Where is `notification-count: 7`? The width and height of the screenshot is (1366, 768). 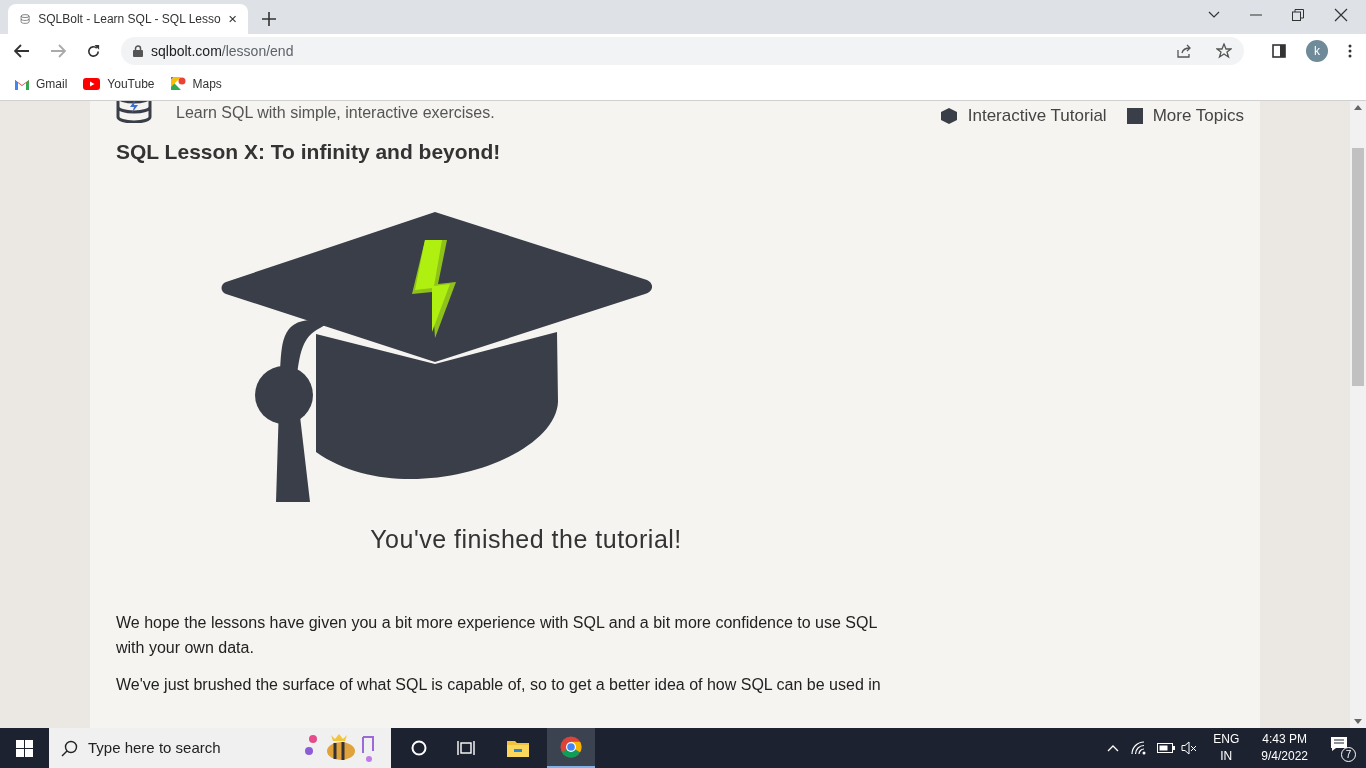 notification-count: 7 is located at coordinates (1348, 754).